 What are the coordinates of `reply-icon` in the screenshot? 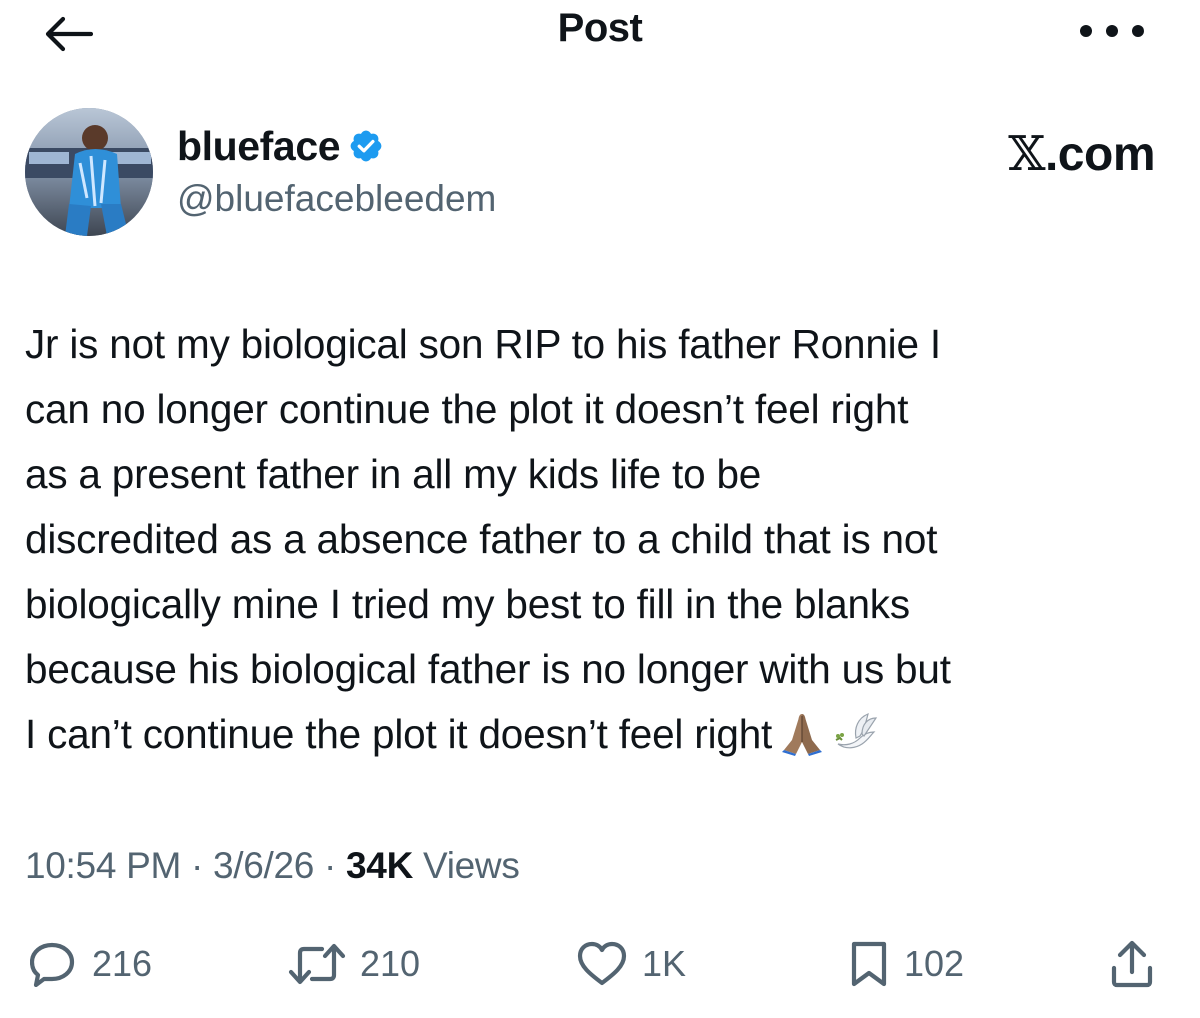 It's located at (52, 964).